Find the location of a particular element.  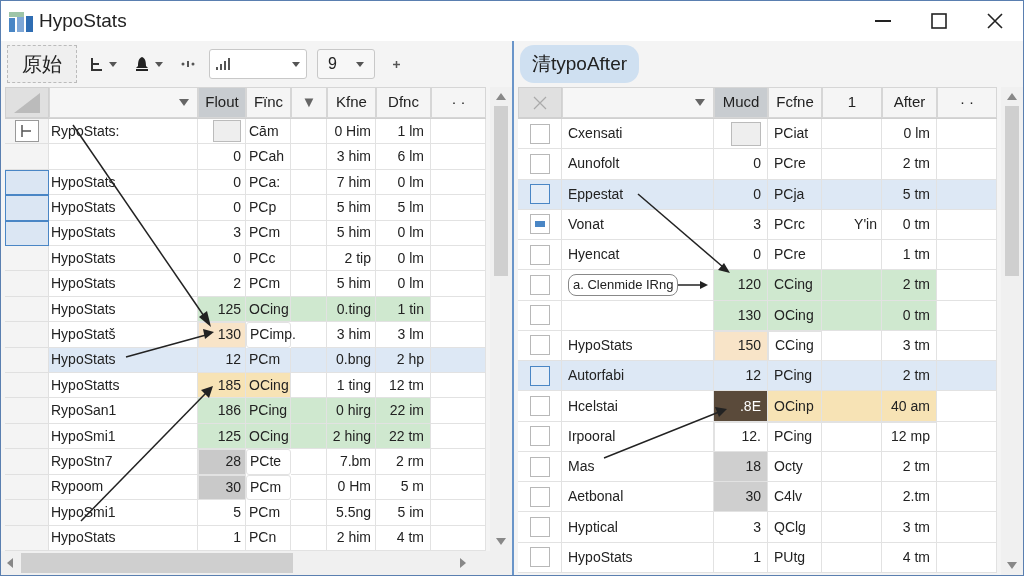

table-cell: 2.tm is located at coordinates (909, 497).